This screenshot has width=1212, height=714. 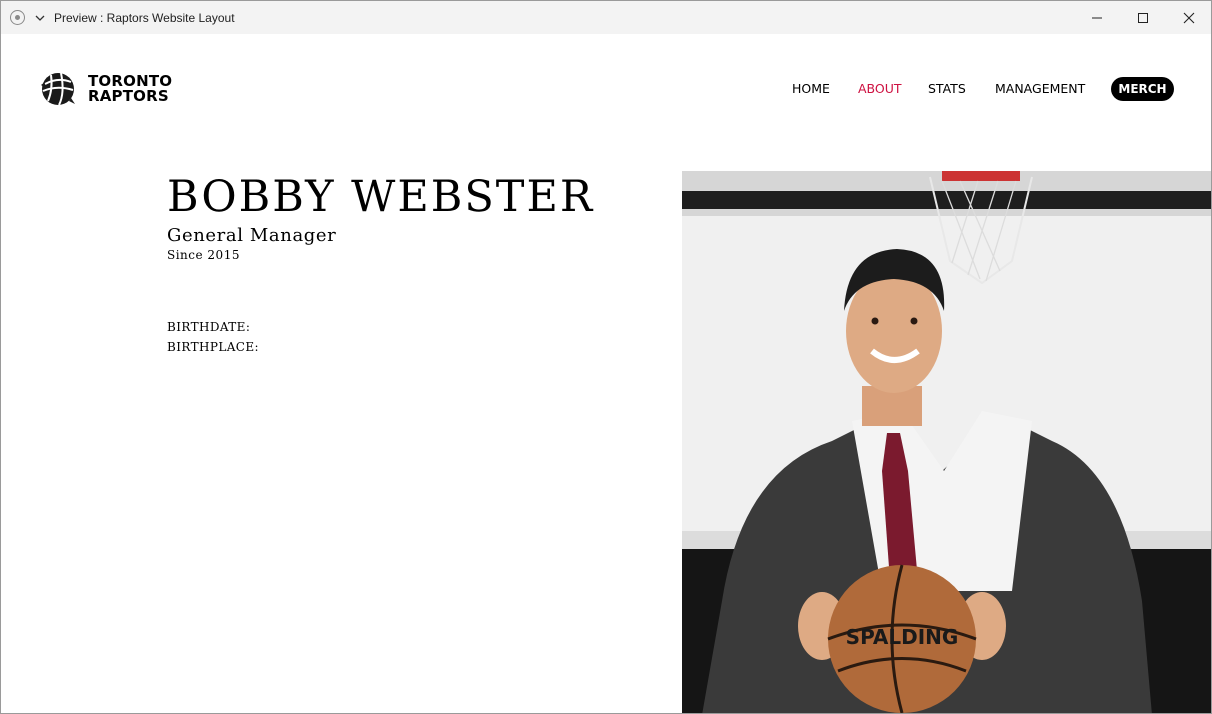 I want to click on birthplace-label: BIRTHPLACE:, so click(x=213, y=347).